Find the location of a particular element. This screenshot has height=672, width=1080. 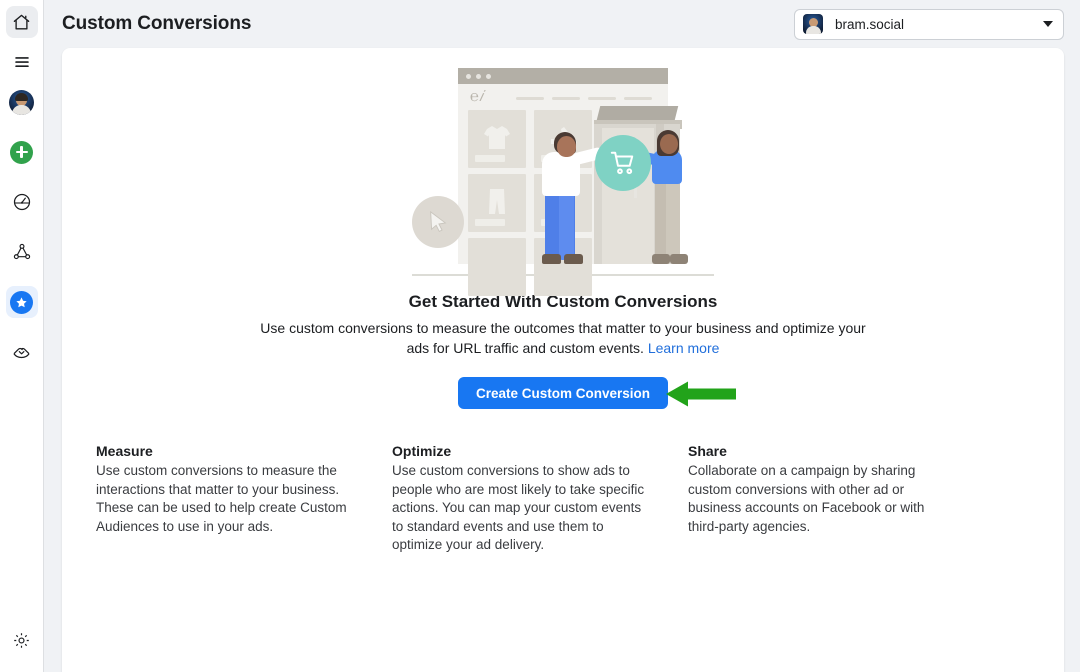

sidebar-item-network is located at coordinates (22, 252).